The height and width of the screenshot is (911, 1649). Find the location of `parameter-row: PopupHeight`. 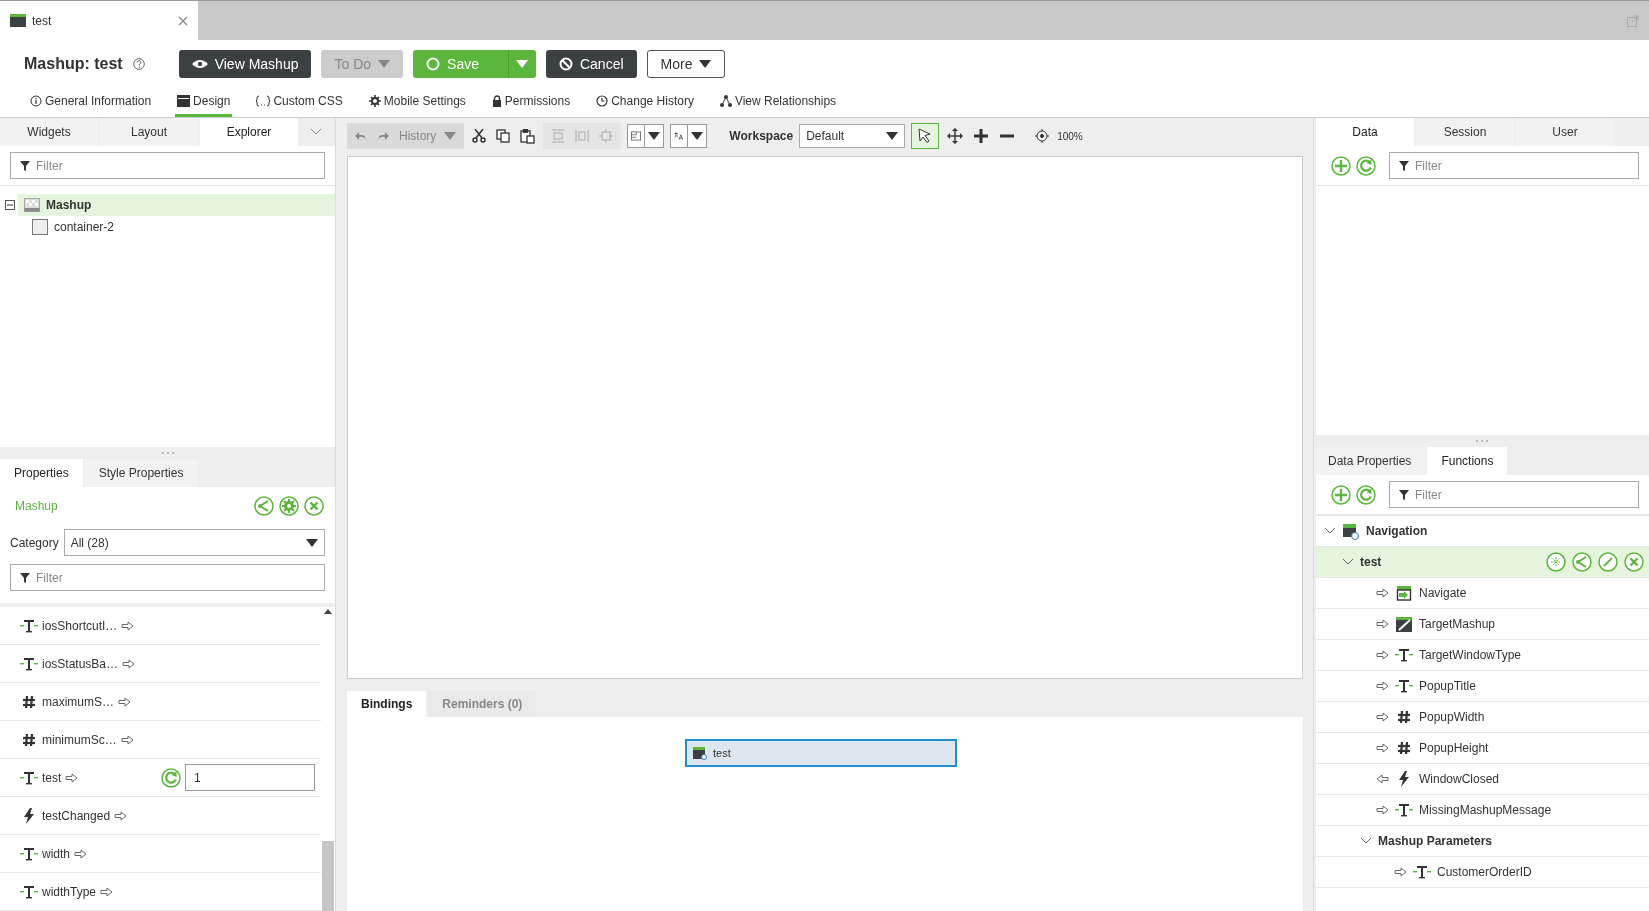

parameter-row: PopupHeight is located at coordinates (1482, 748).